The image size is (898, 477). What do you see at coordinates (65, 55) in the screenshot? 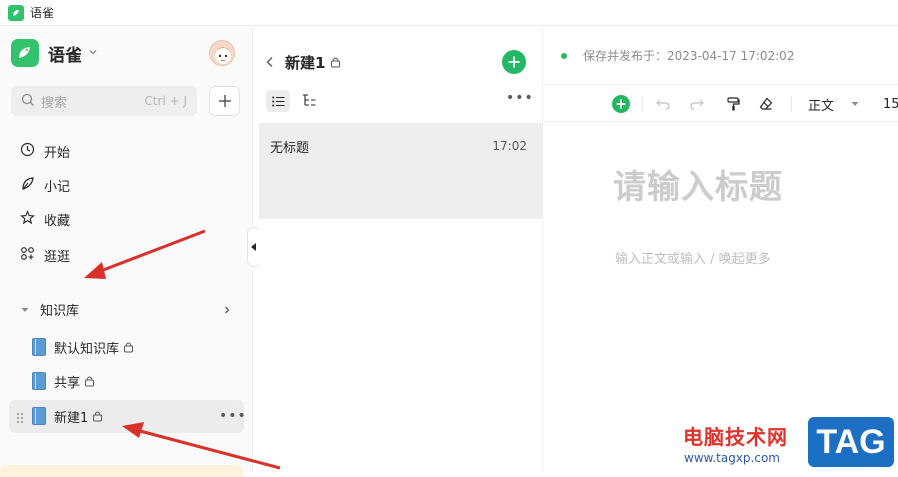
I see `workspace-name: 语雀` at bounding box center [65, 55].